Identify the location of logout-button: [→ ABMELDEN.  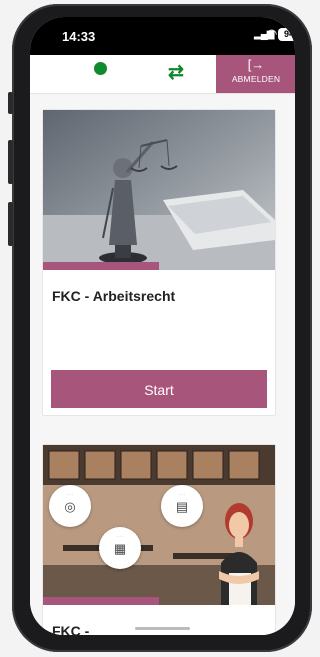
(255, 74).